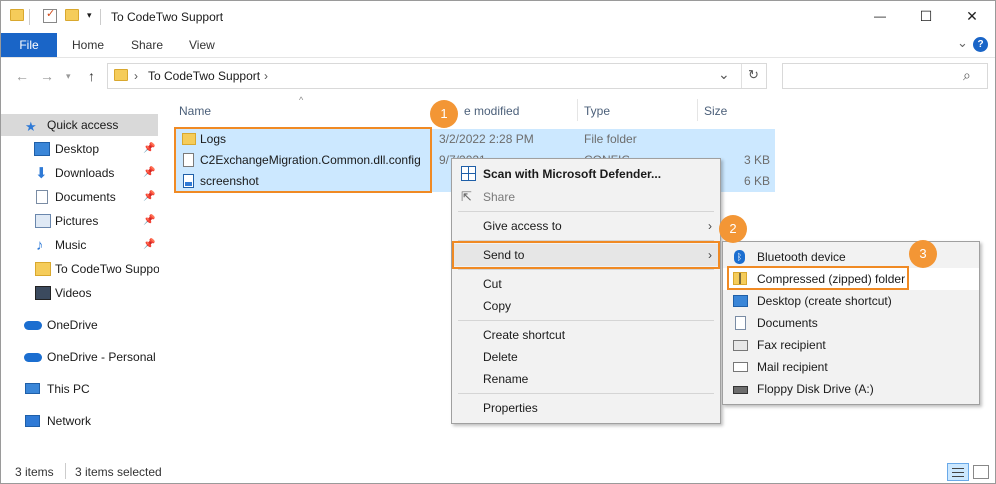  Describe the element at coordinates (981, 472) in the screenshot. I see `large-icons-view-icon` at that location.